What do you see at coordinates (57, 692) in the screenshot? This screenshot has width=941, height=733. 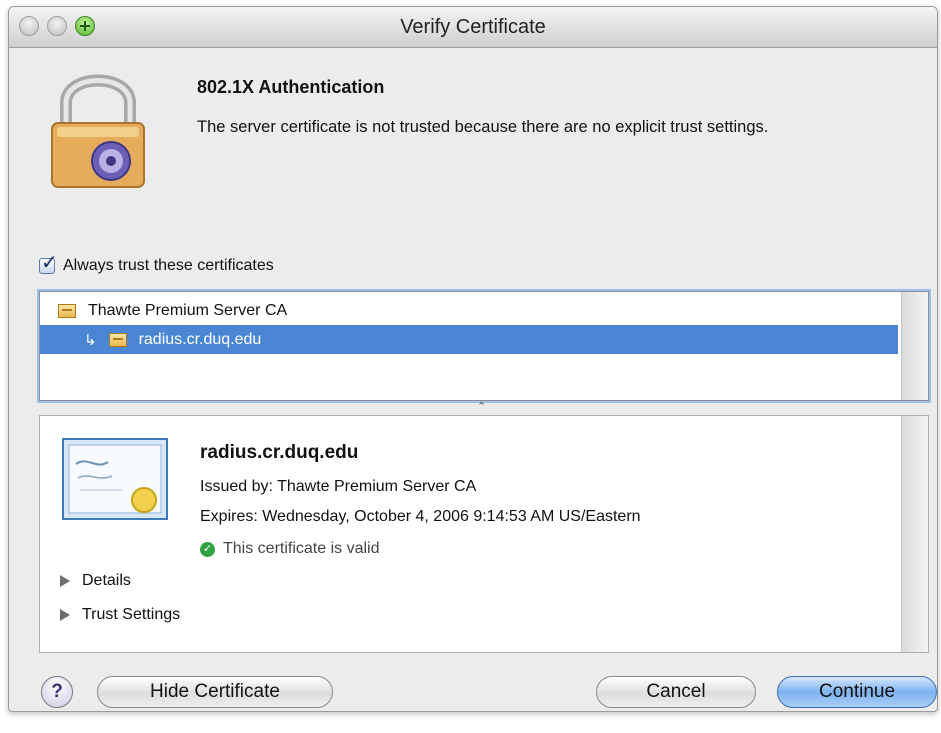 I see `help-button: ?` at bounding box center [57, 692].